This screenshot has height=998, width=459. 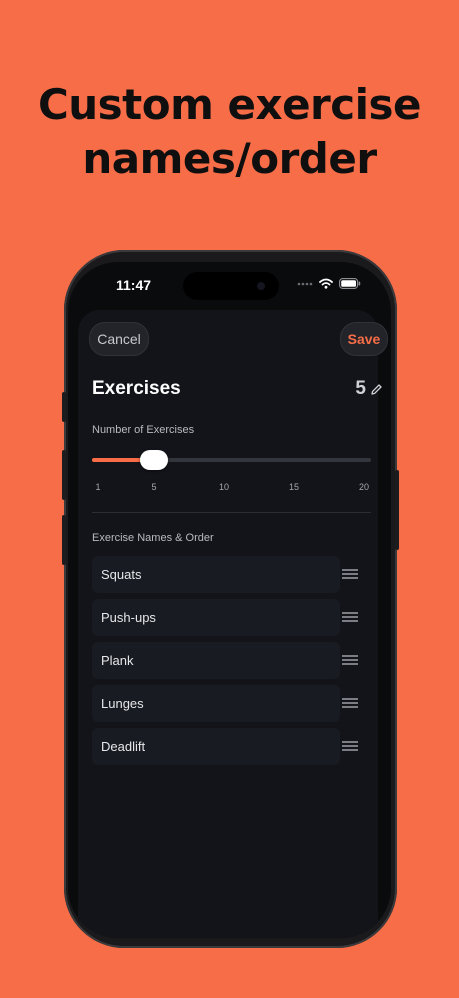 I want to click on slider-tick-label: 10, so click(x=224, y=487).